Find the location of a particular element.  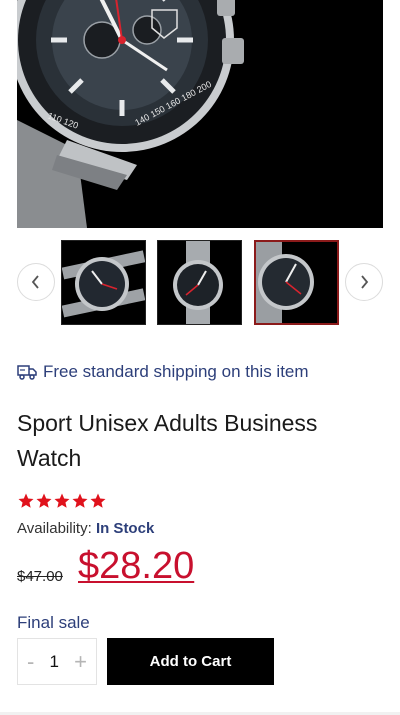

availability: Availability: In Stock is located at coordinates (85, 528).